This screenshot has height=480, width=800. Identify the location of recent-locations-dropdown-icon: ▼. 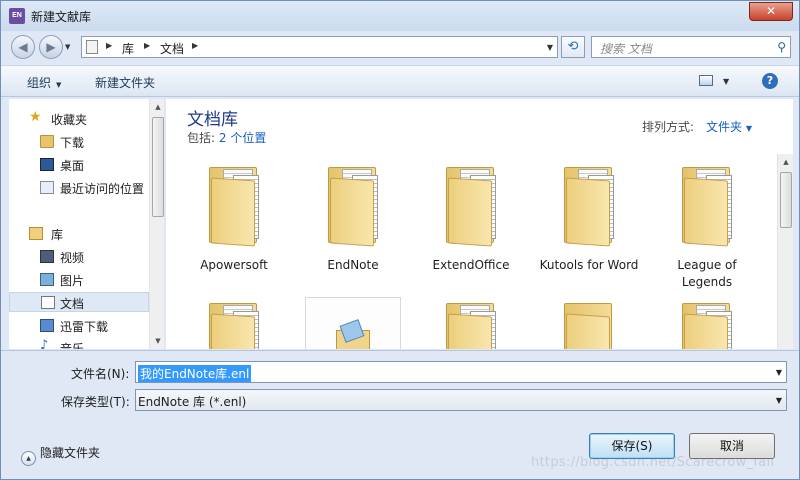
(67, 47).